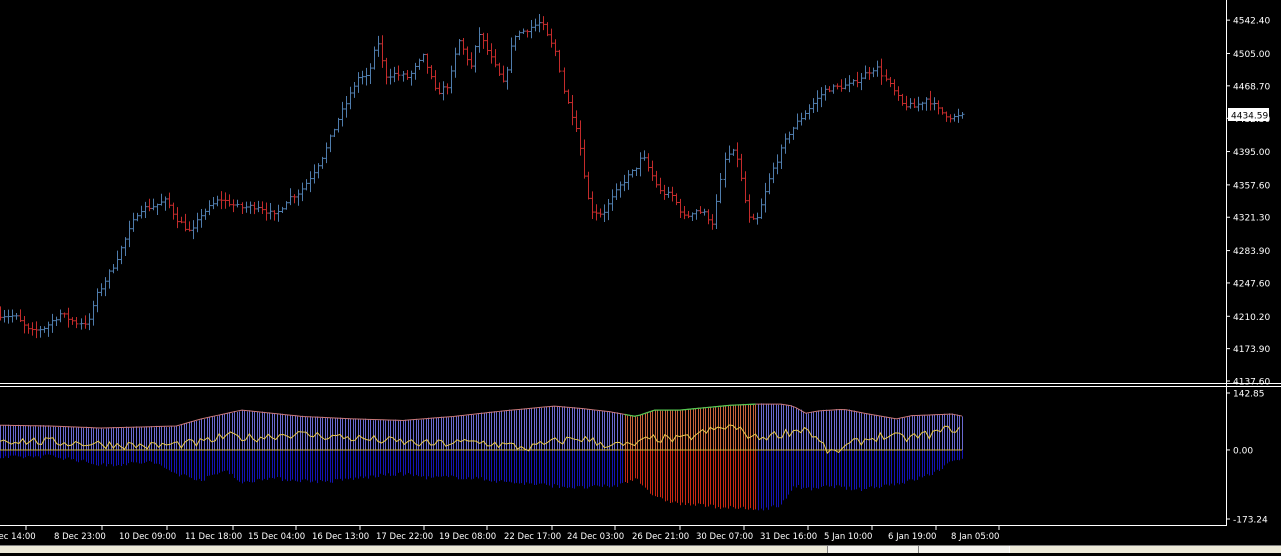 This screenshot has width=1281, height=556. What do you see at coordinates (404, 537) in the screenshot?
I see `time-tick-label: 17 Dec 22:00` at bounding box center [404, 537].